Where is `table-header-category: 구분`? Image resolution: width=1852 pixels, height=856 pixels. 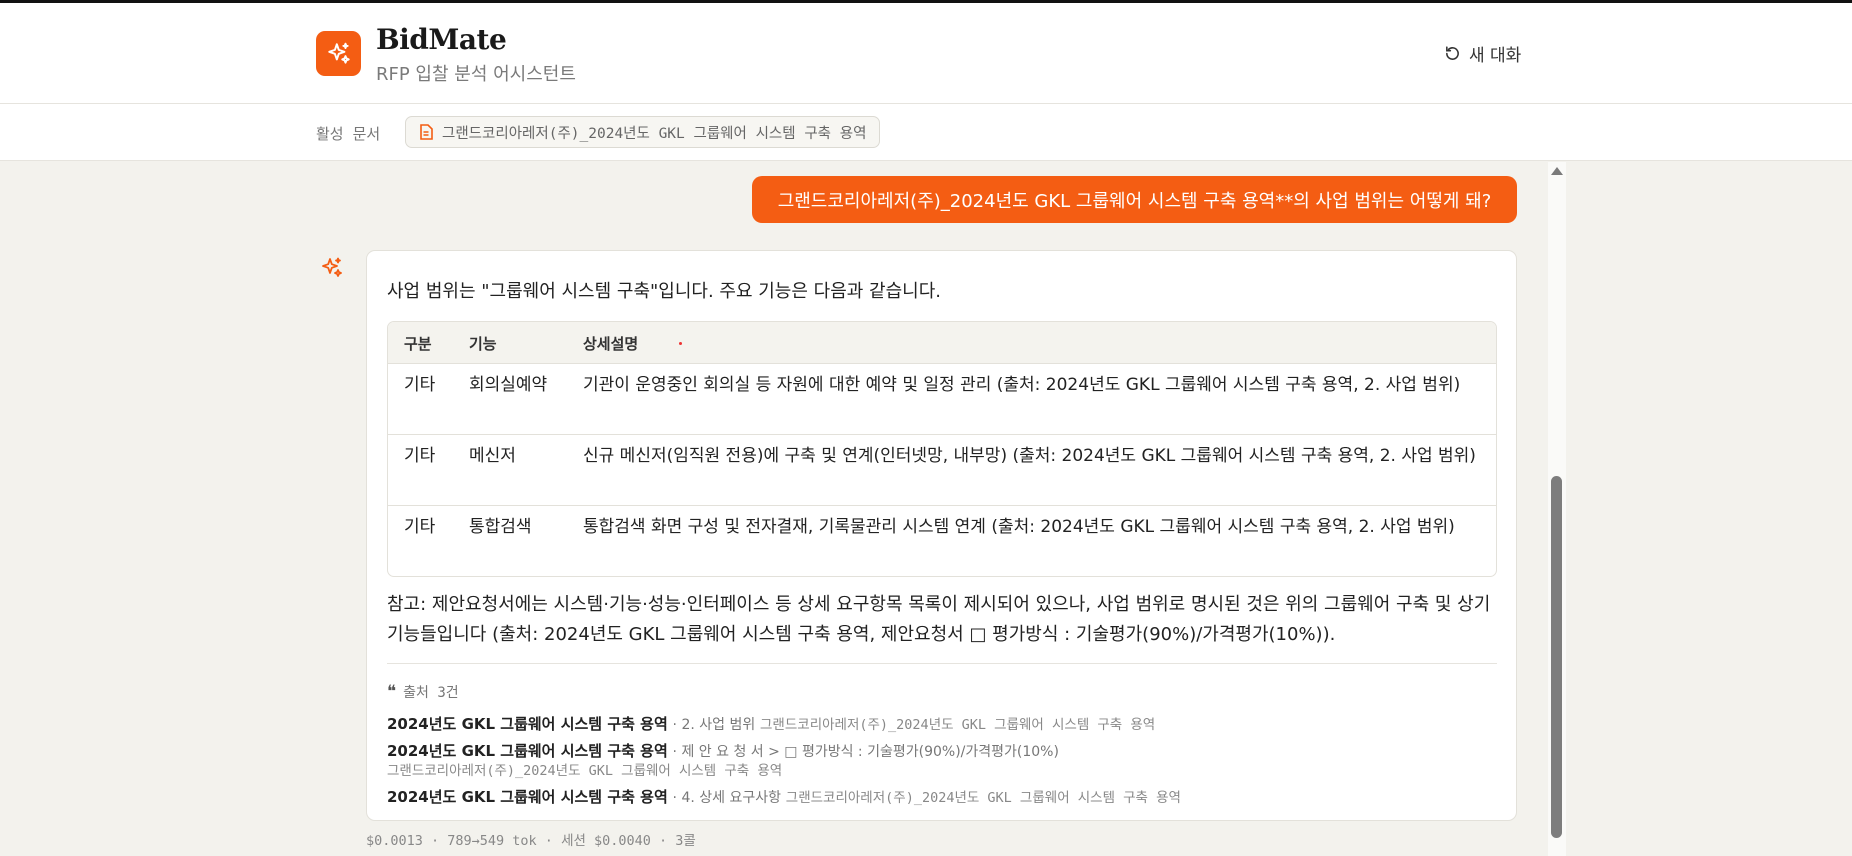 table-header-category: 구분 is located at coordinates (418, 344).